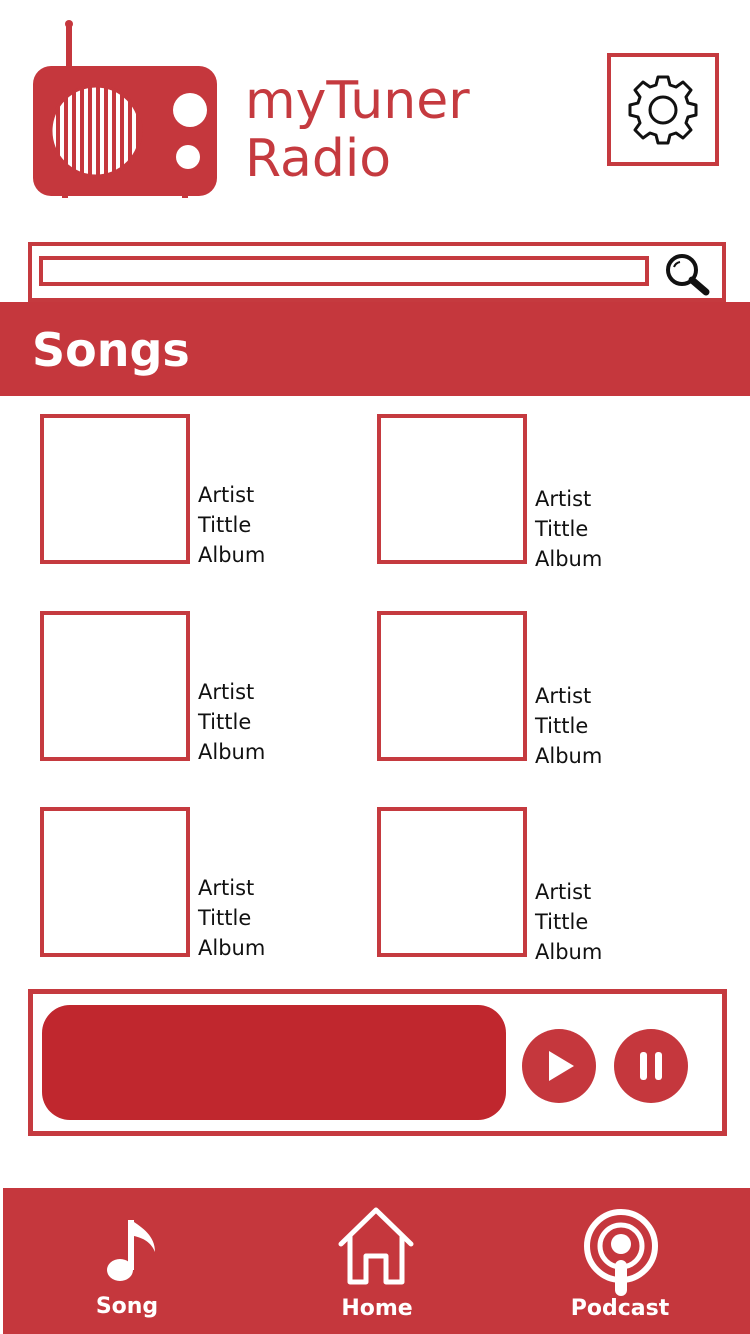 The width and height of the screenshot is (750, 1334). I want to click on play-button, so click(559, 1066).